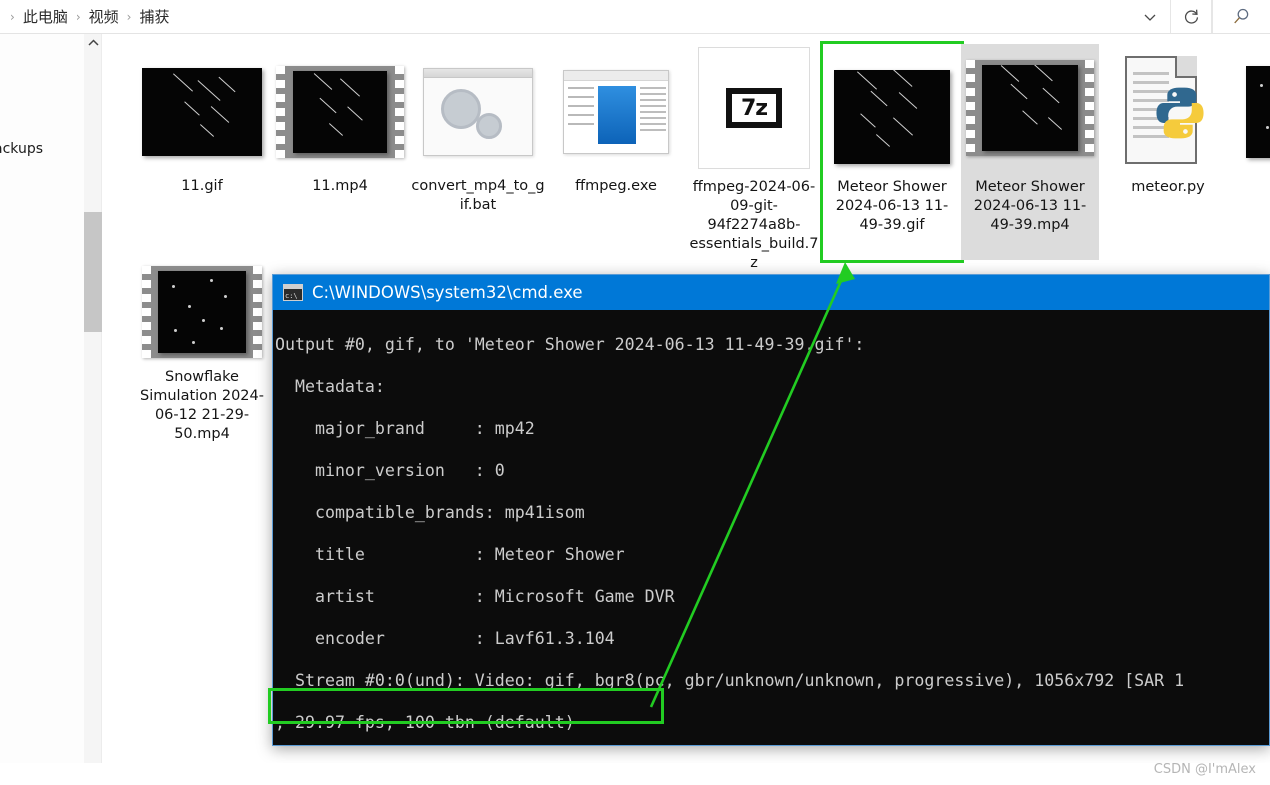  What do you see at coordinates (93, 409) in the screenshot?
I see `navigation-scrollbar` at bounding box center [93, 409].